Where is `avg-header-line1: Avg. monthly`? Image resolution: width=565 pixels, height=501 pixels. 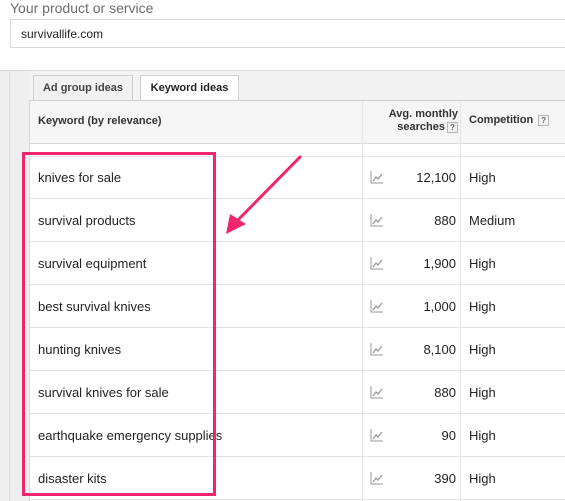
avg-header-line1: Avg. monthly is located at coordinates (423, 114).